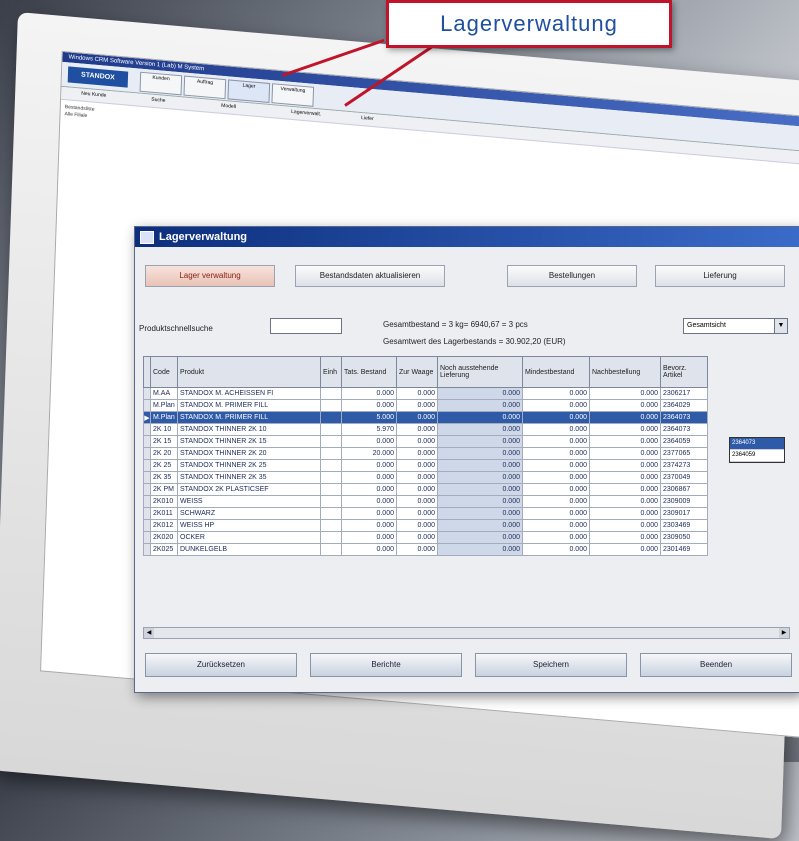 The width and height of the screenshot is (799, 841). I want to click on cell-produkt: OCKER, so click(249, 537).